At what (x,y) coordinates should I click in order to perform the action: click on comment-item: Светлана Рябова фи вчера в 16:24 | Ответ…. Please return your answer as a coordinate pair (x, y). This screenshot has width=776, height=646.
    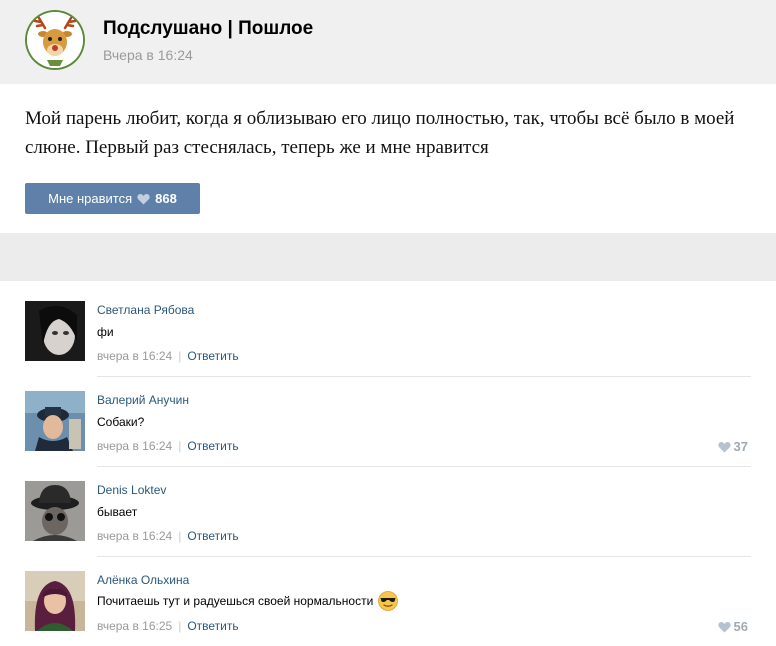
    Looking at the image, I should click on (388, 335).